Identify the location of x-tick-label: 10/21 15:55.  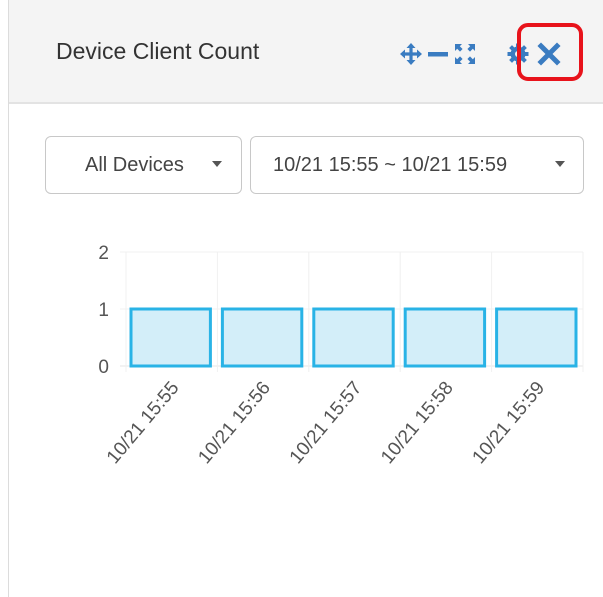
(143, 423).